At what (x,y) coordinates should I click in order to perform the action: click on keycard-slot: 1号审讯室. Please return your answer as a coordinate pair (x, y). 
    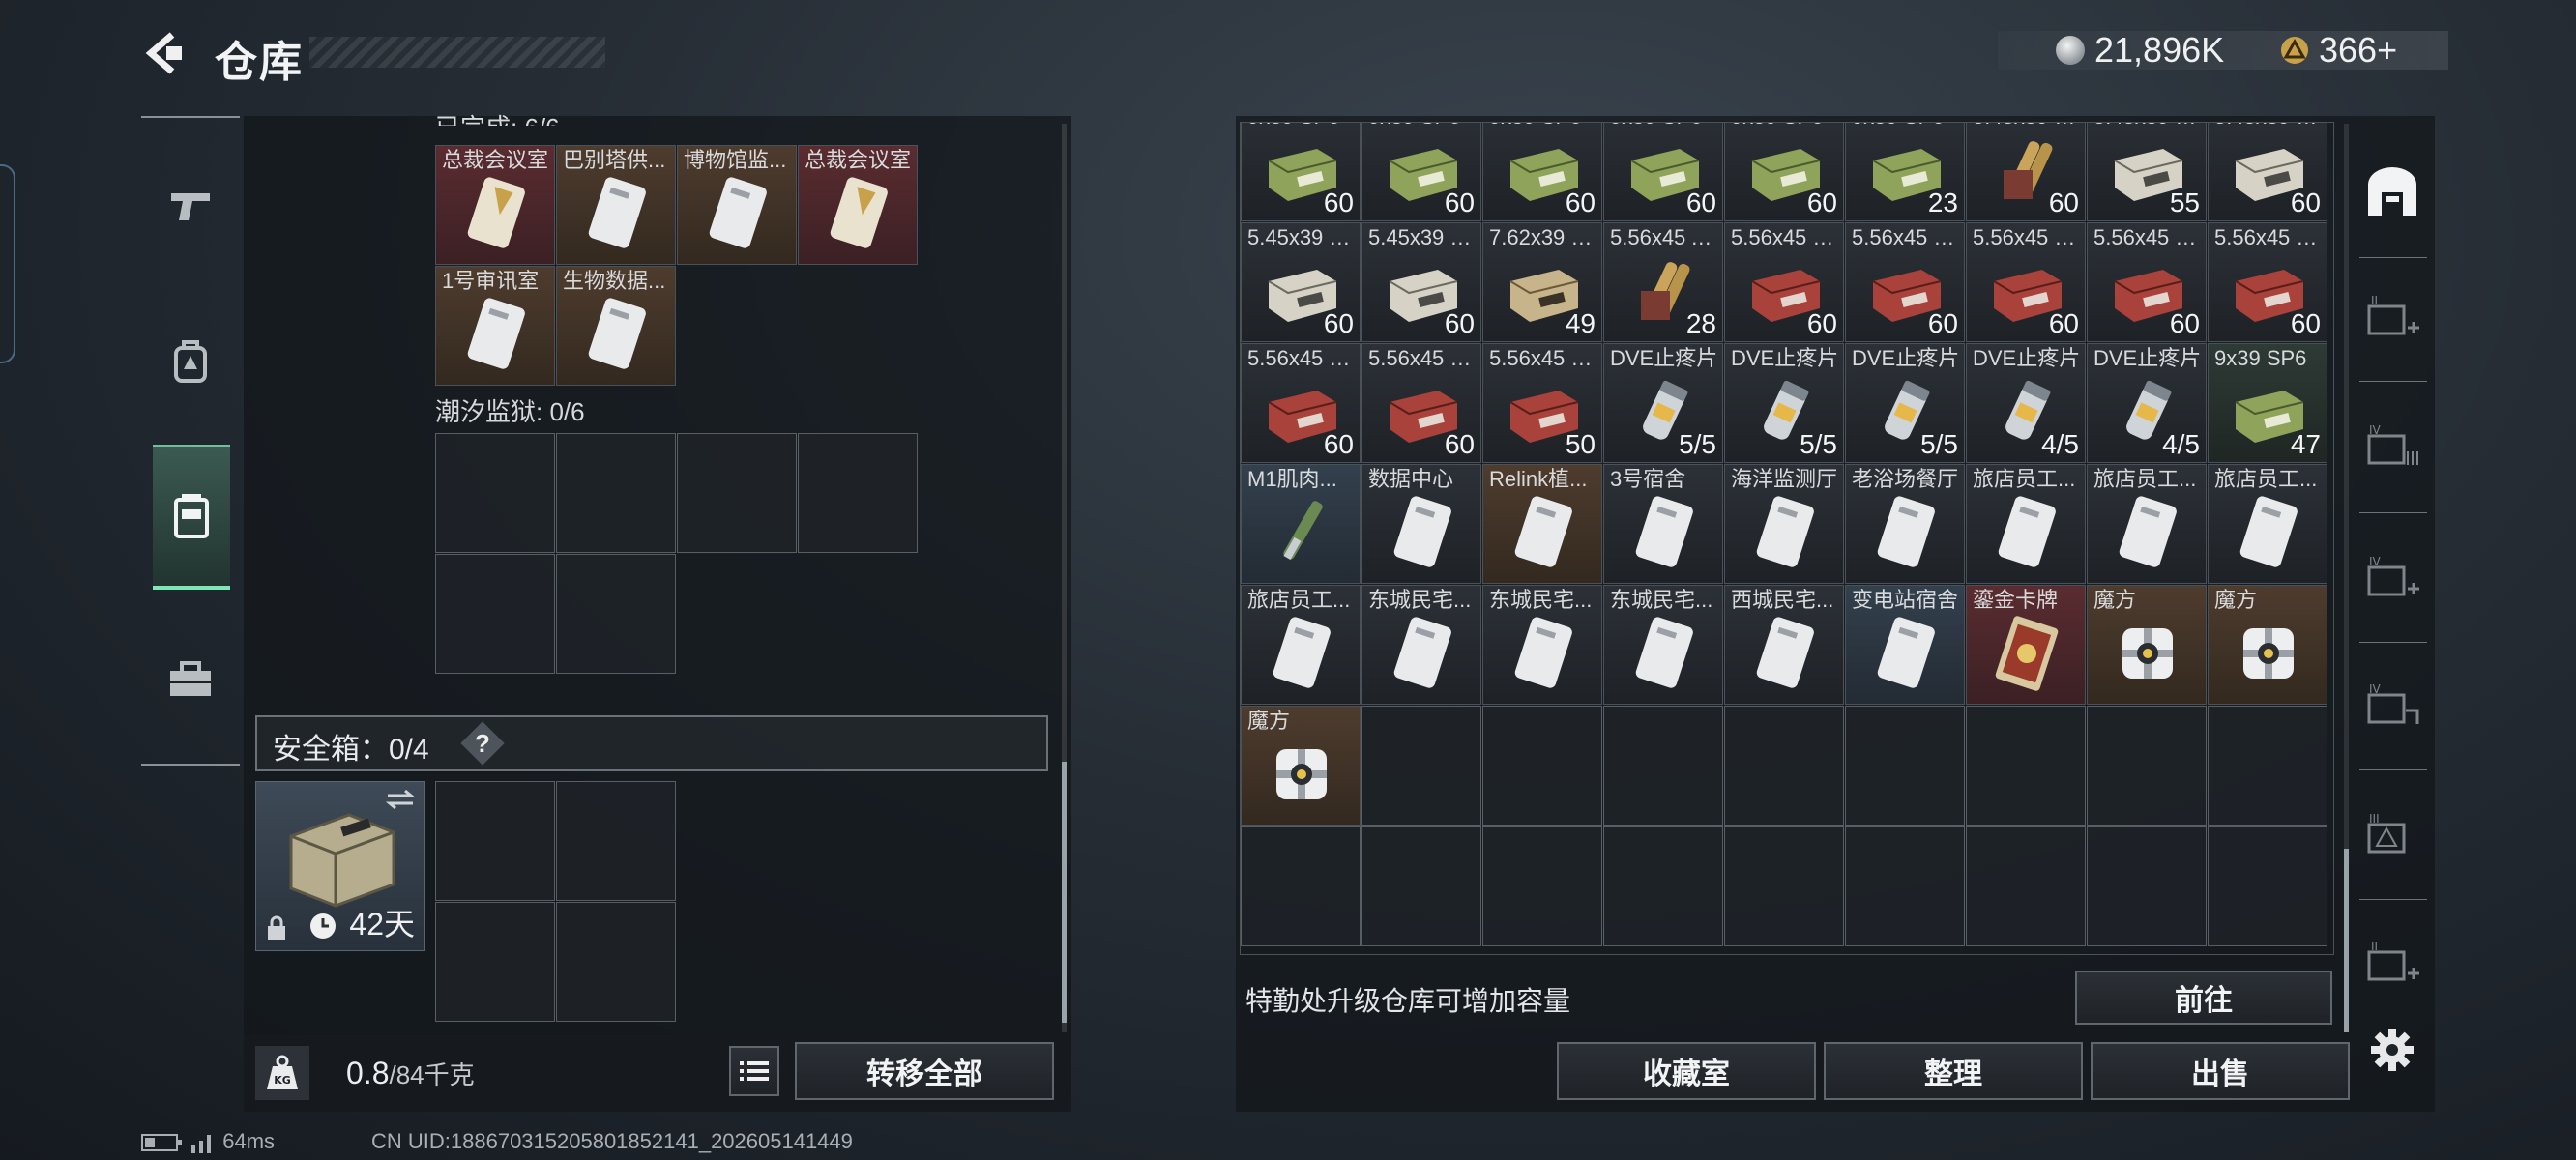
    Looking at the image, I should click on (495, 326).